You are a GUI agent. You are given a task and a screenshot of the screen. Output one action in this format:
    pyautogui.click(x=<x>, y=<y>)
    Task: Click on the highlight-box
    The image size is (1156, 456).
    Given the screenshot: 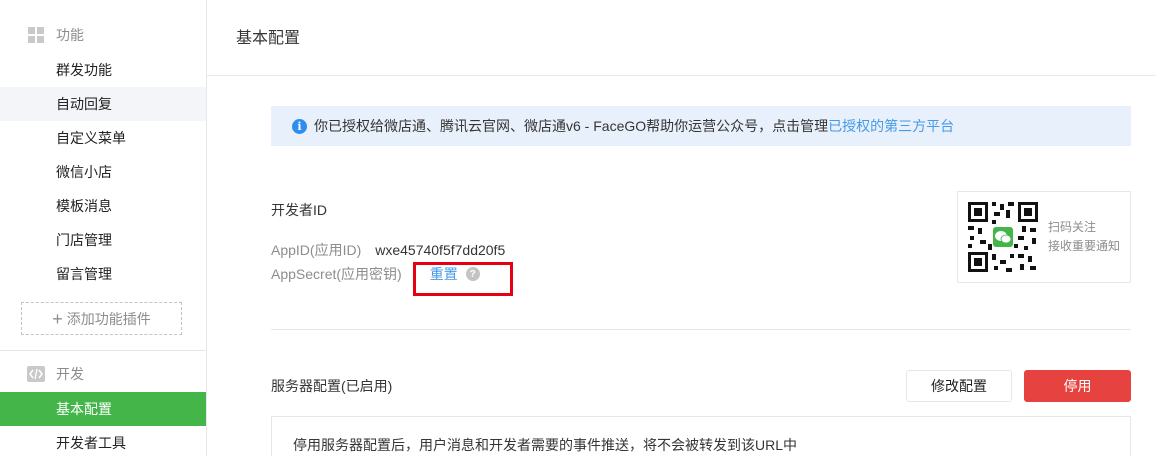 What is the action you would take?
    pyautogui.click(x=463, y=279)
    